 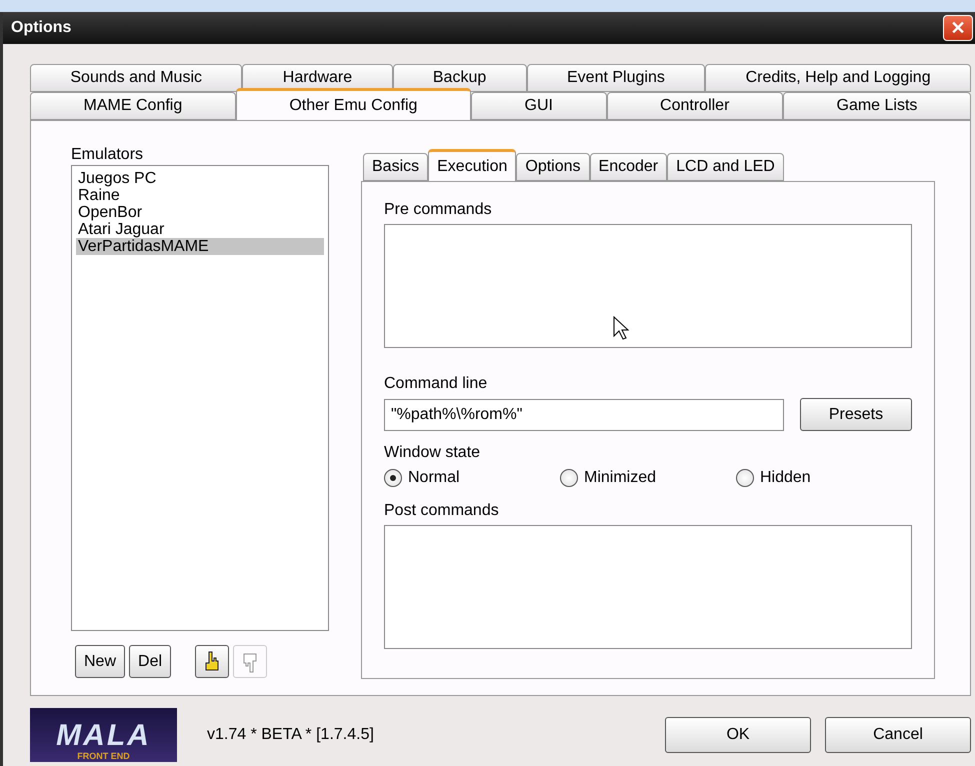 I want to click on emulators-label: Emulators, so click(x=107, y=155).